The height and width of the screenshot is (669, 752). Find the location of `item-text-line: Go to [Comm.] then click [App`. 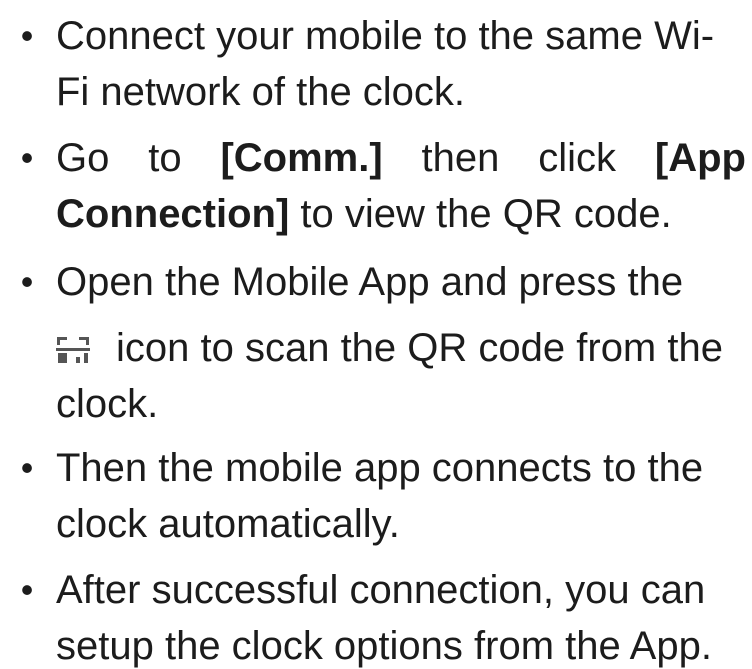

item-text-line: Go to [Comm.] then click [App is located at coordinates (401, 158).